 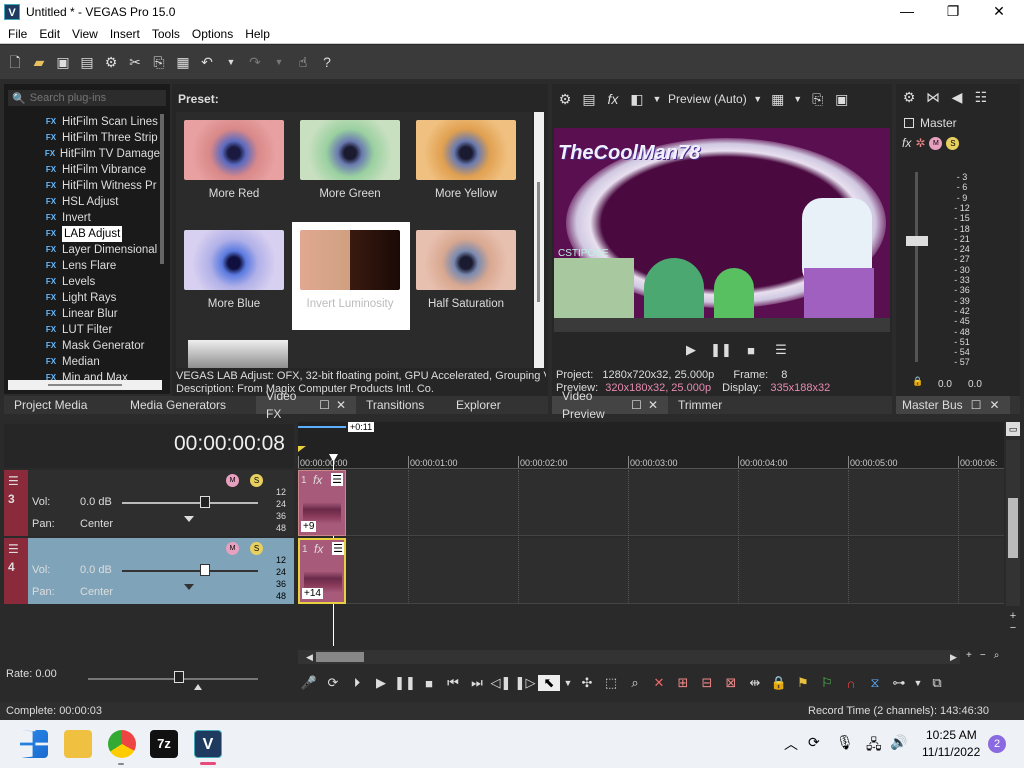 What do you see at coordinates (306, 405) in the screenshot?
I see `tab-video-fx: Video FX ☐ ✕` at bounding box center [306, 405].